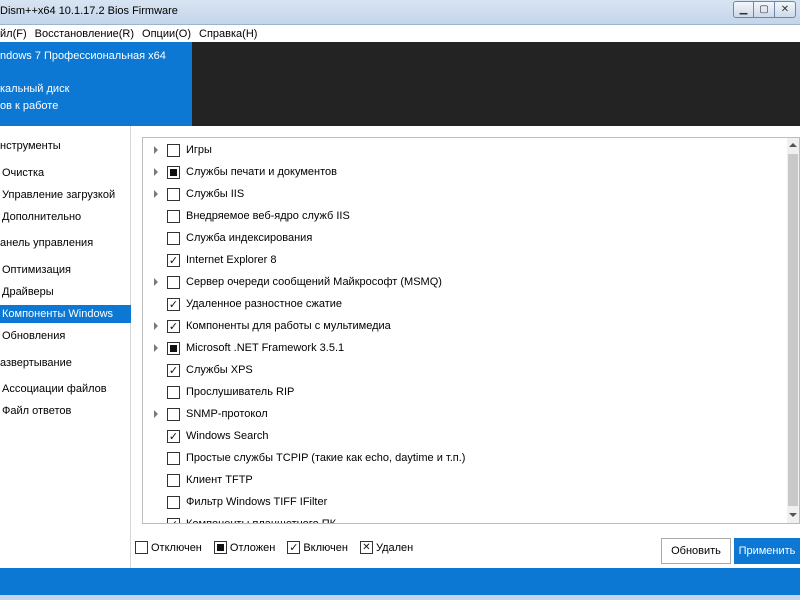 The height and width of the screenshot is (600, 800). Describe the element at coordinates (463, 150) in the screenshot. I see `feature-row: Игры` at that location.